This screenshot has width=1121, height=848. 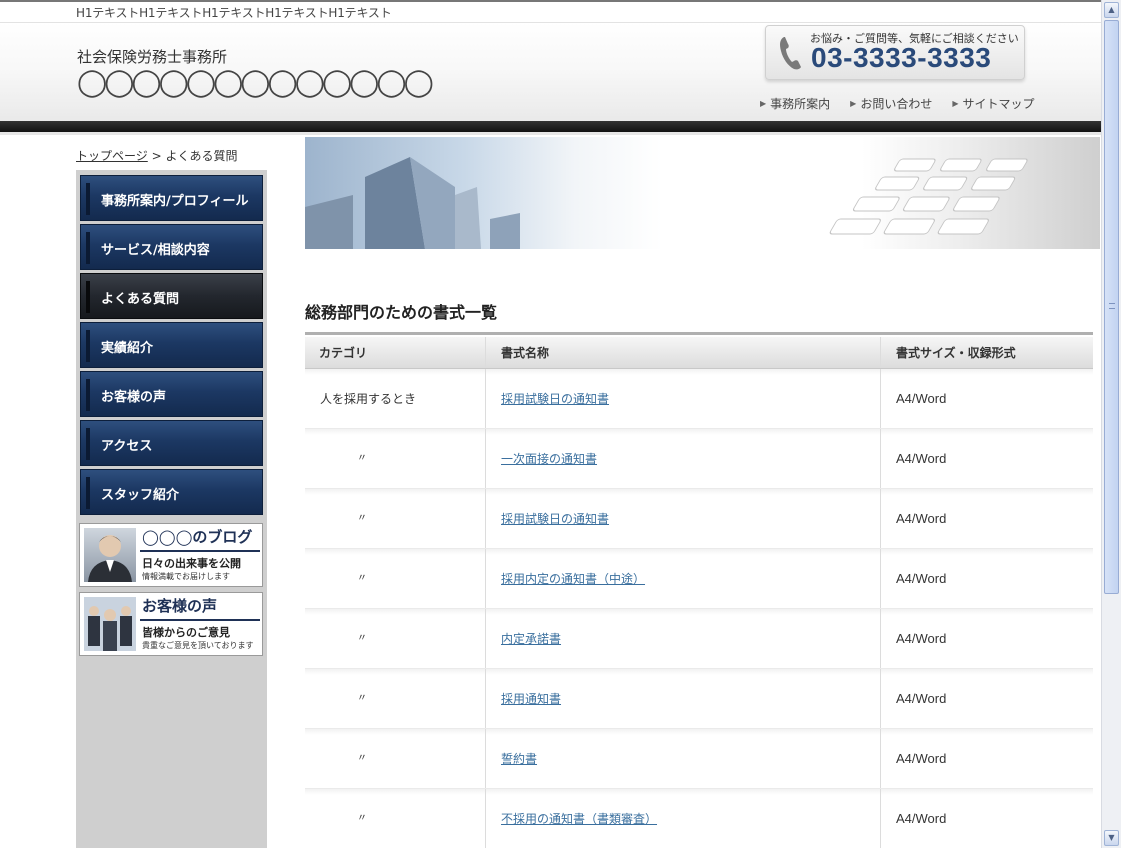 I want to click on testimonials-banner-title: お客様の声, so click(x=180, y=606).